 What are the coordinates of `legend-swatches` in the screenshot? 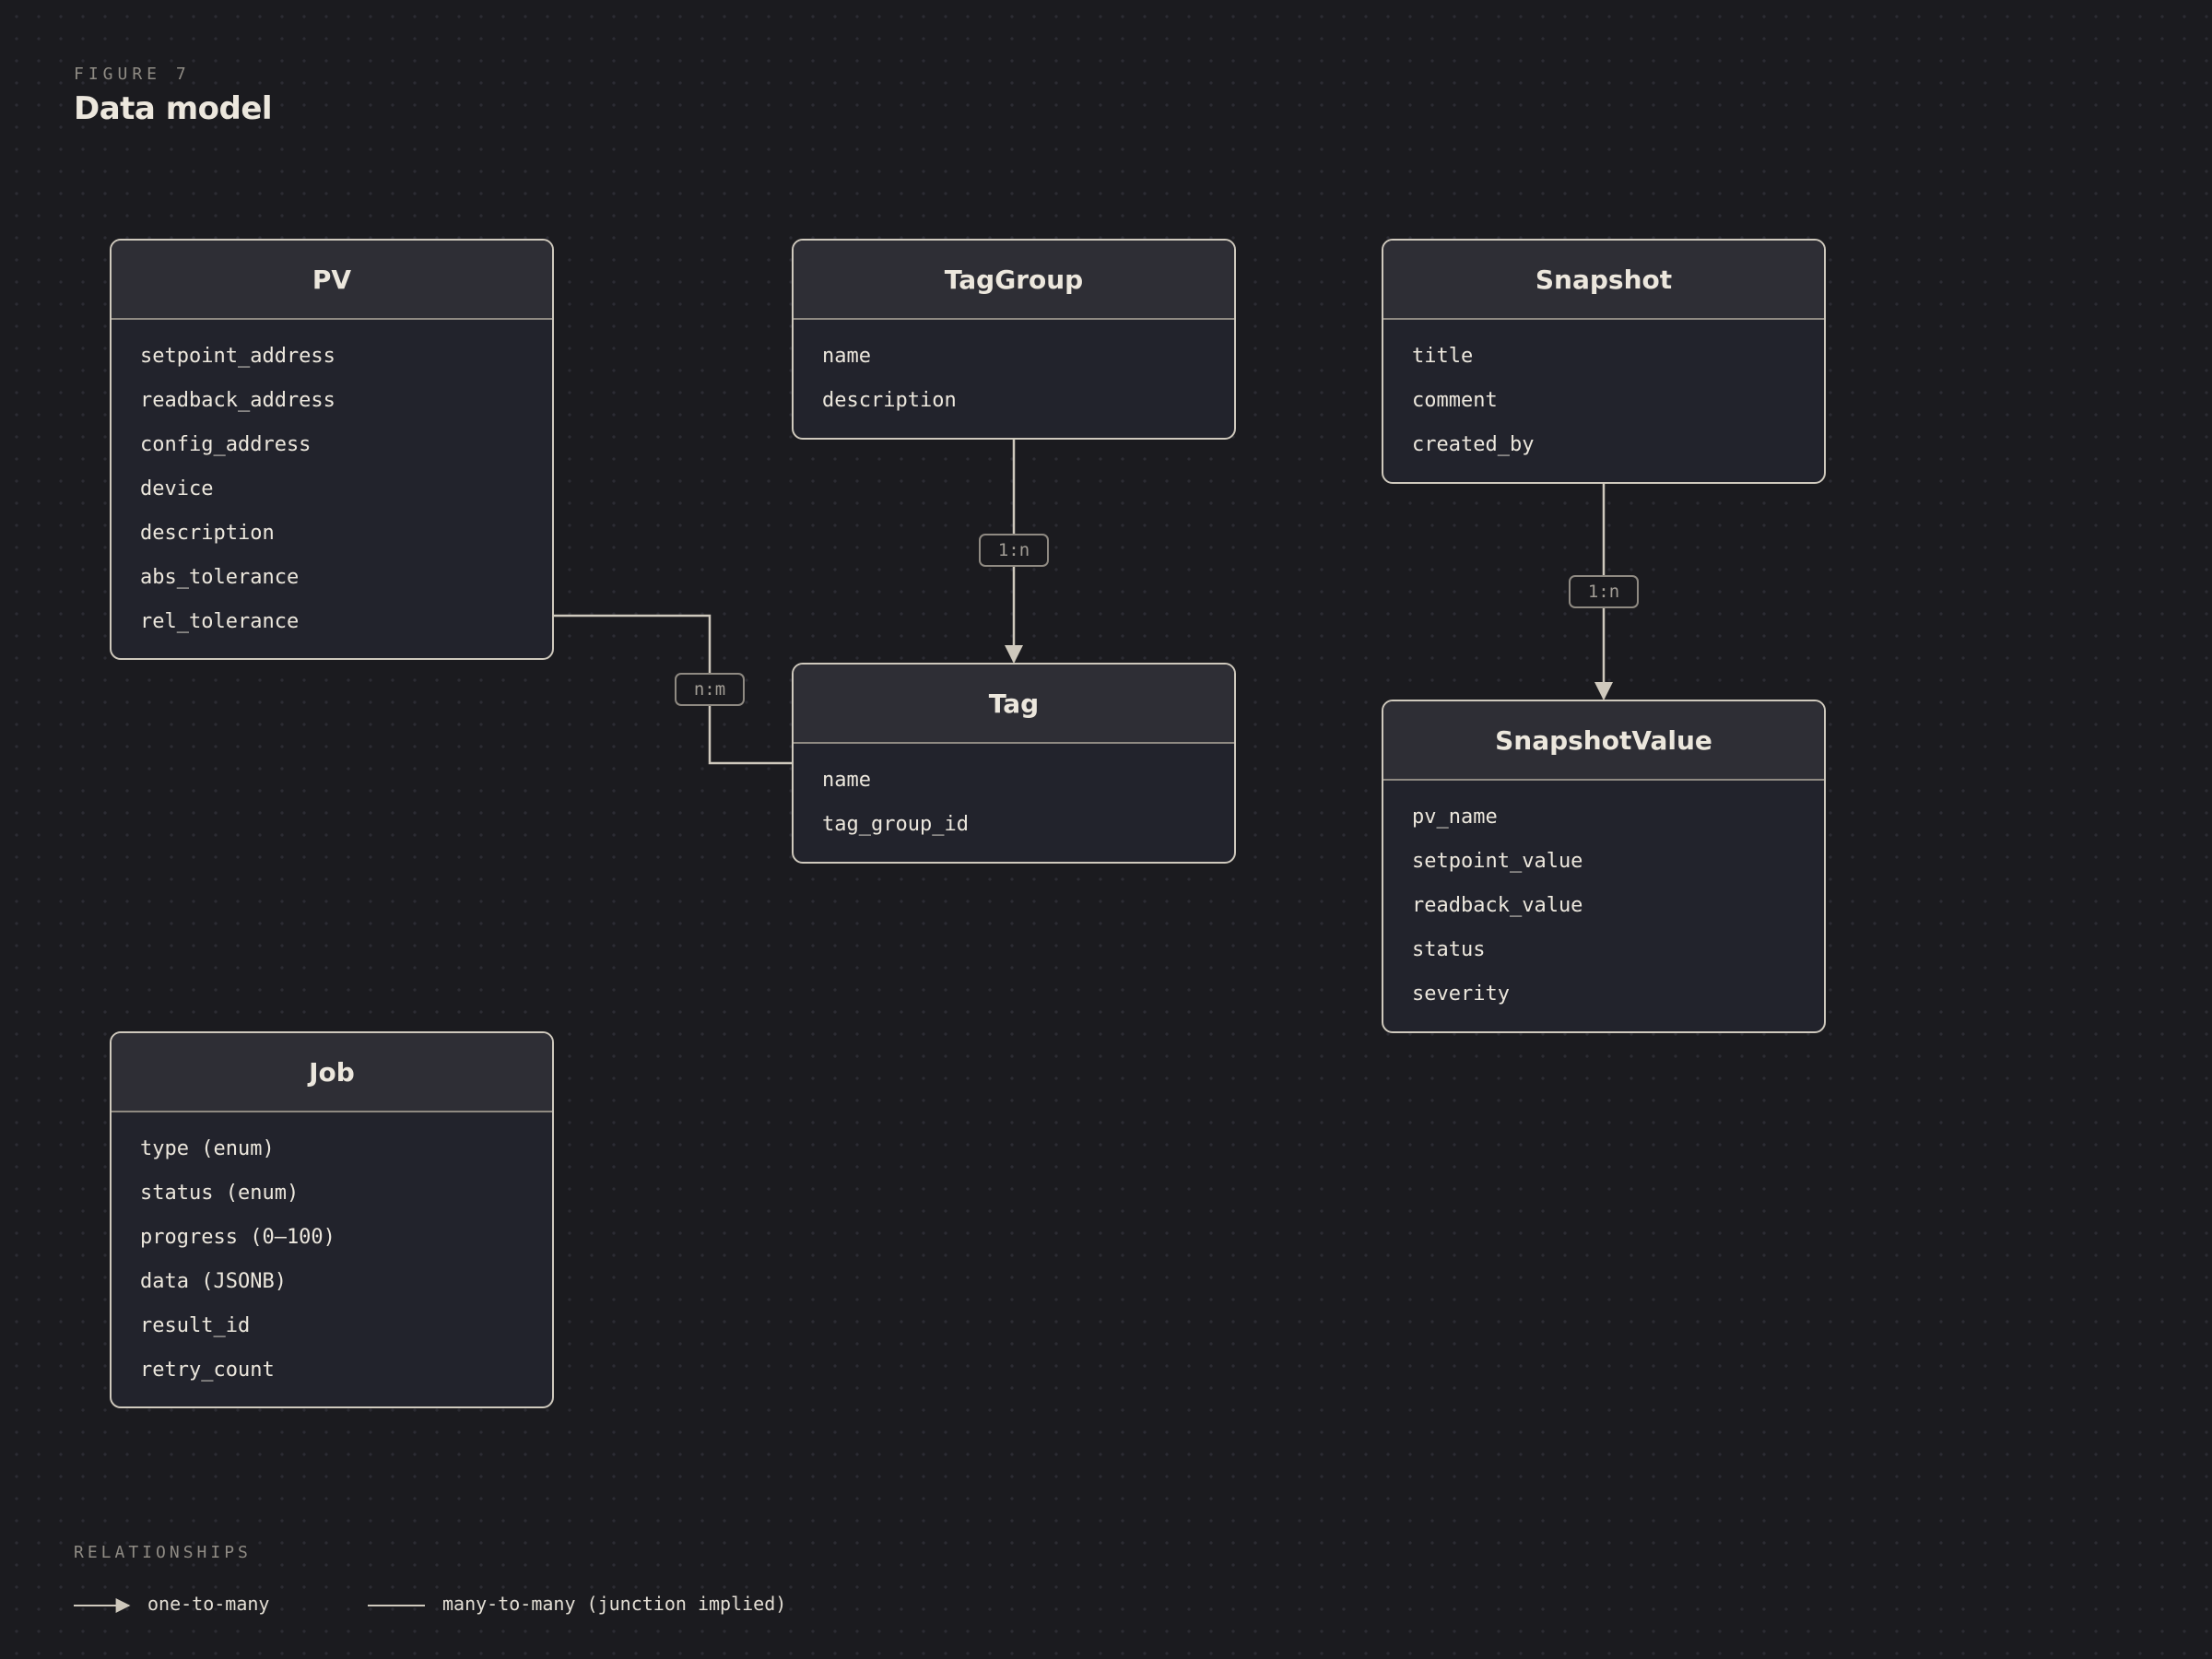 It's located at (249, 1605).